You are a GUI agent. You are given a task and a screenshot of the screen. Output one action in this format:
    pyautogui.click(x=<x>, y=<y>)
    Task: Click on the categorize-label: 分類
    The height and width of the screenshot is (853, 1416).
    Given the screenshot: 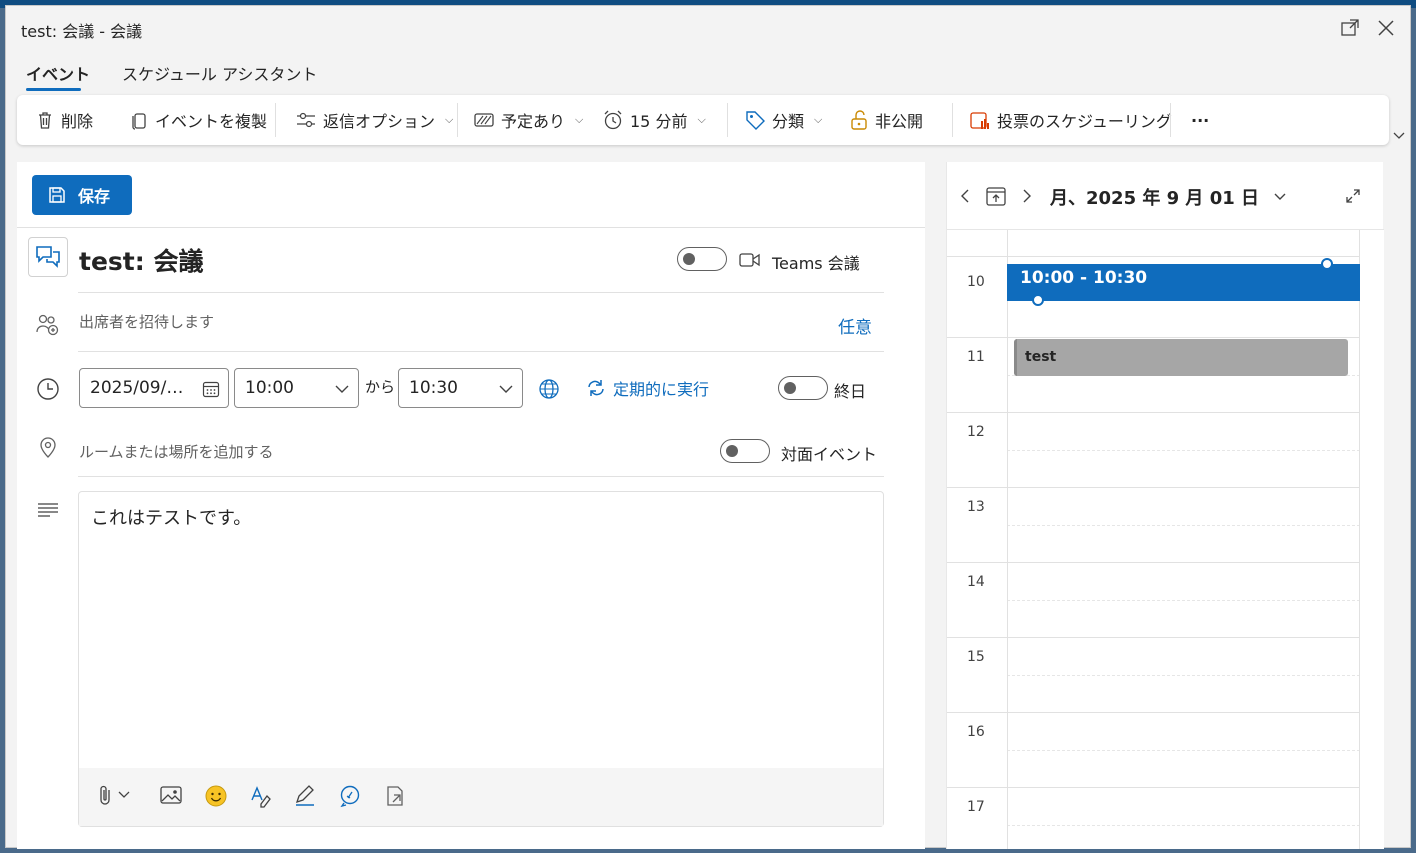 What is the action you would take?
    pyautogui.click(x=788, y=121)
    